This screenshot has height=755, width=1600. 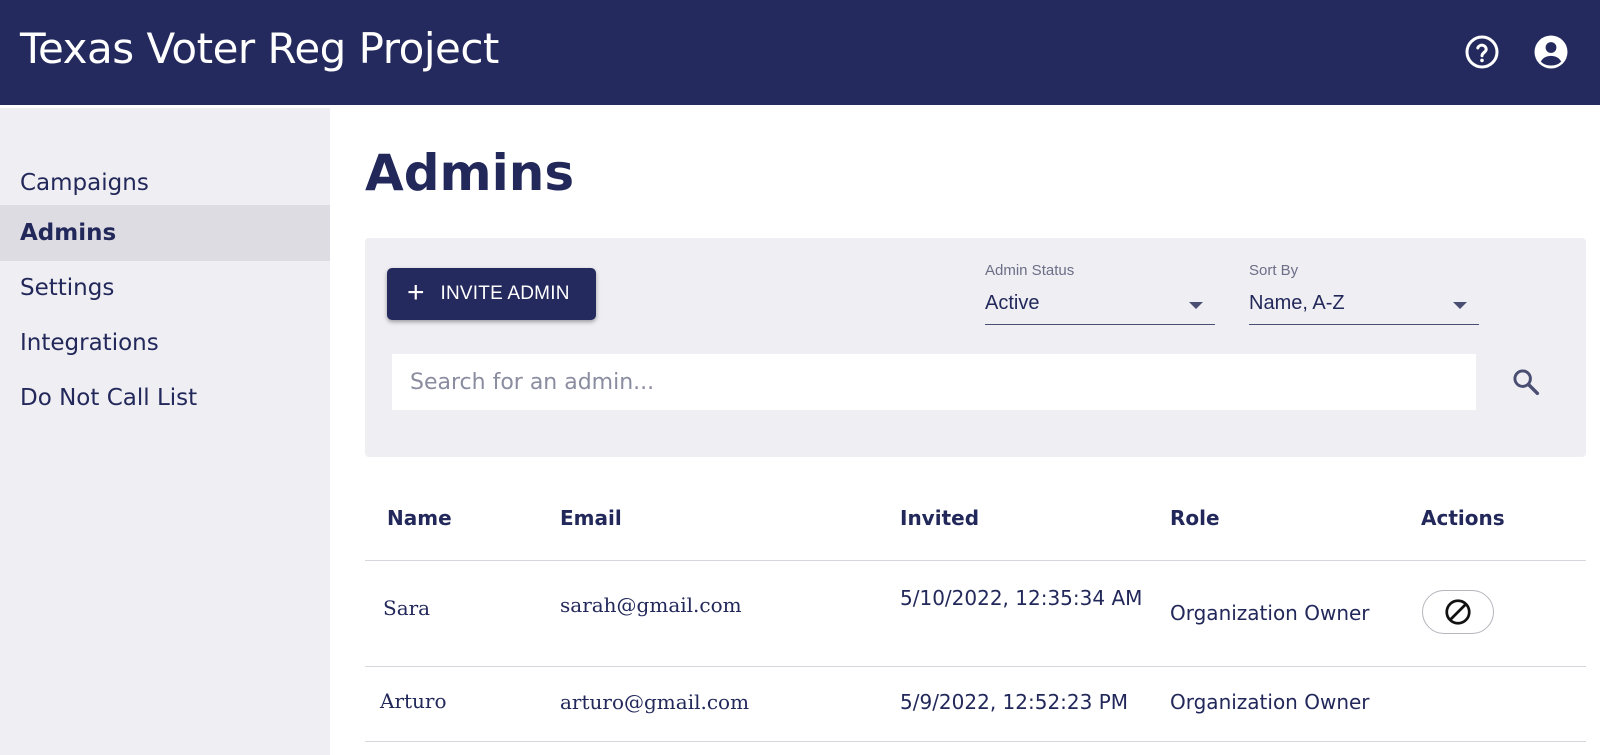 I want to click on sidebar-item-integrations: Integrations, so click(x=165, y=343).